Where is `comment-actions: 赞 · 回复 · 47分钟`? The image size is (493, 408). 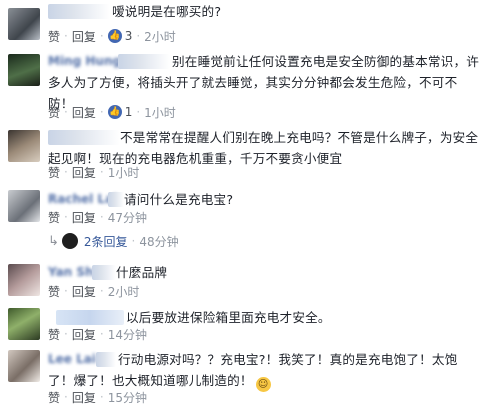 comment-actions: 赞 · 回复 · 47分钟 is located at coordinates (97, 217).